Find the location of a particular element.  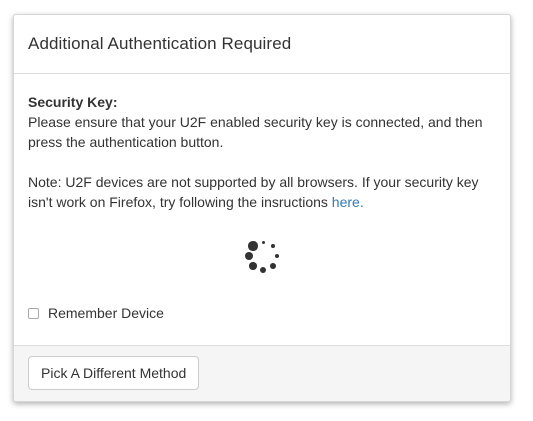

panel-title: Additional Authentication Required is located at coordinates (160, 43).